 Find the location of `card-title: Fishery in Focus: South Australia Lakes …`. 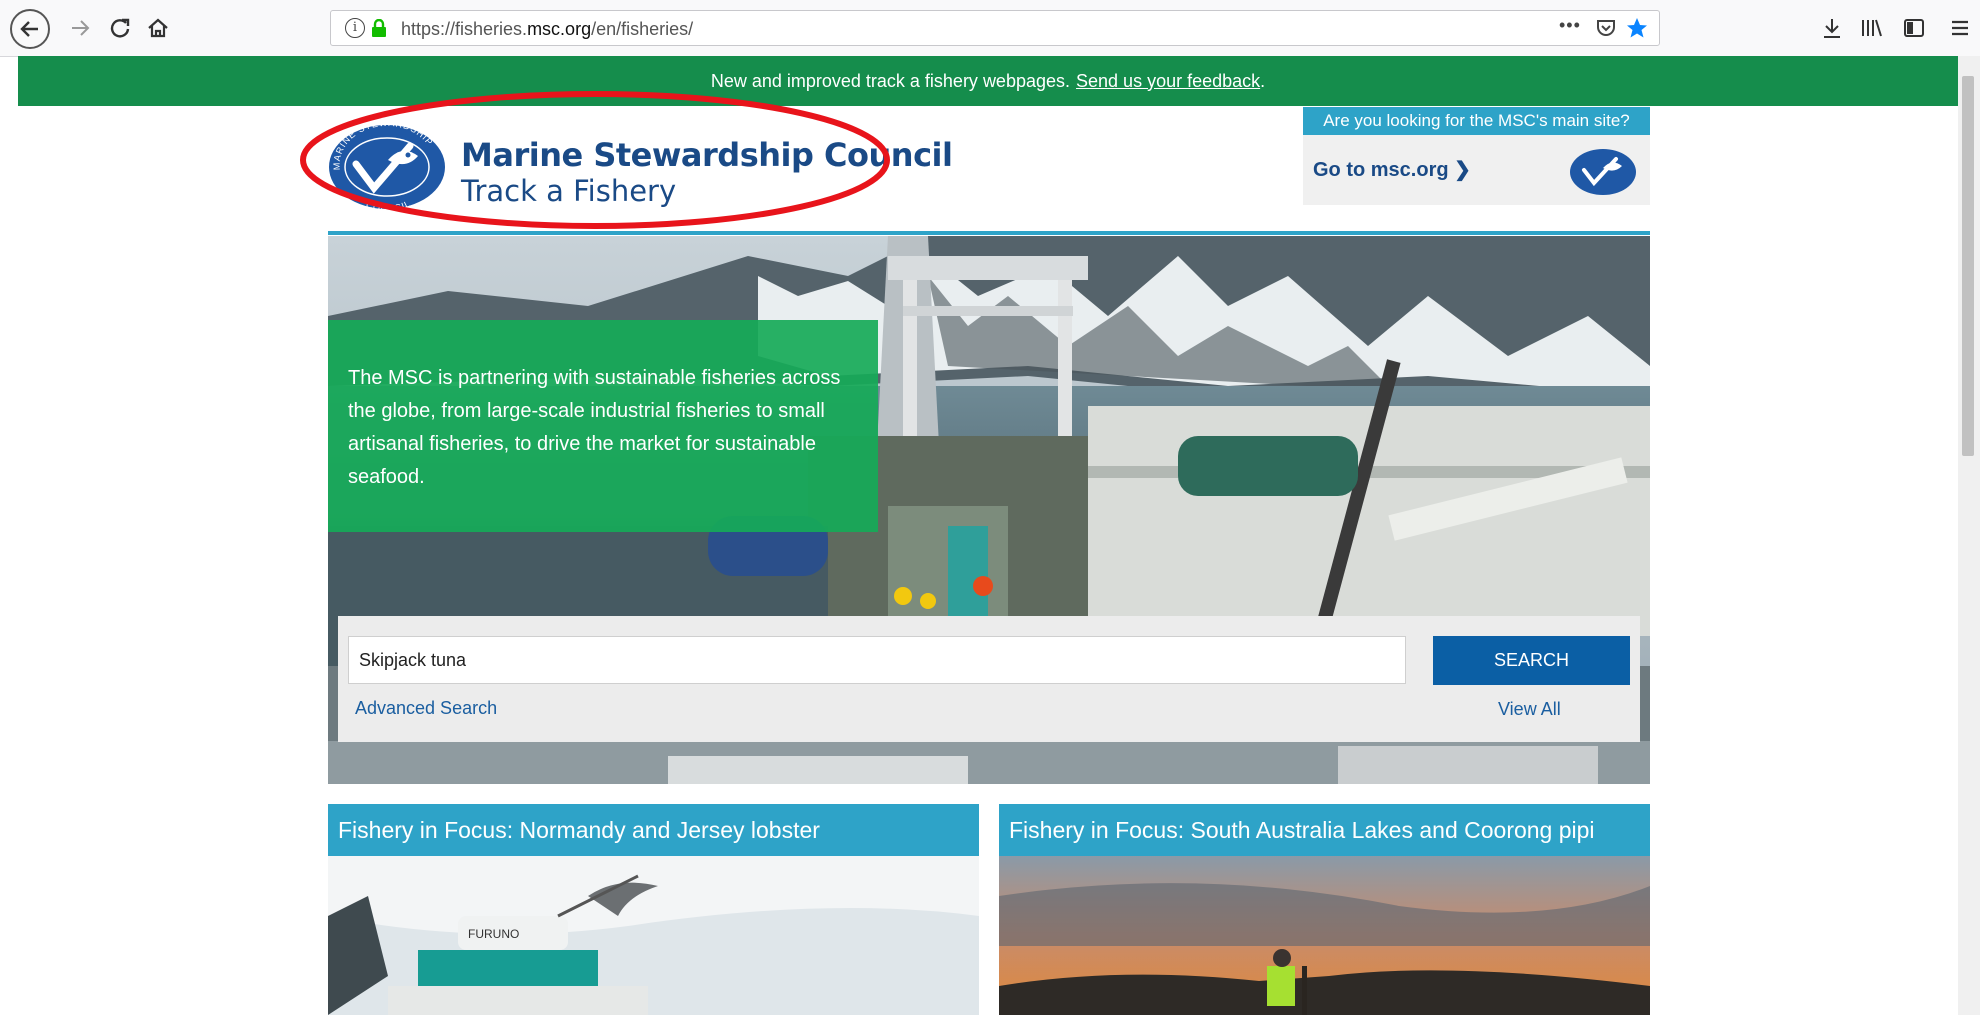

card-title: Fishery in Focus: South Australia Lakes … is located at coordinates (1324, 830).